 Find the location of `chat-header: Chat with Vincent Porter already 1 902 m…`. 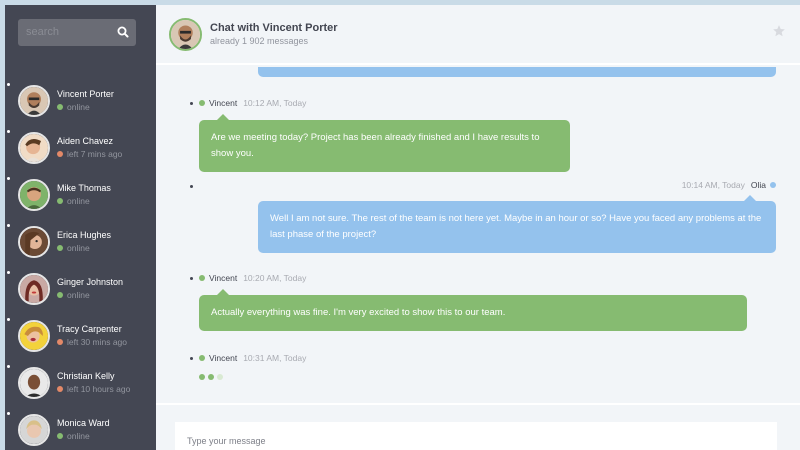

chat-header: Chat with Vincent Porter already 1 902 m… is located at coordinates (478, 35).